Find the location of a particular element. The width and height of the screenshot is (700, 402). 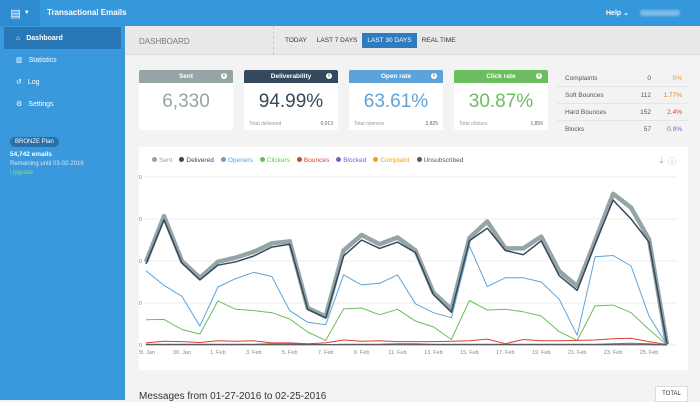

sent-value: 6,330 is located at coordinates (186, 102).